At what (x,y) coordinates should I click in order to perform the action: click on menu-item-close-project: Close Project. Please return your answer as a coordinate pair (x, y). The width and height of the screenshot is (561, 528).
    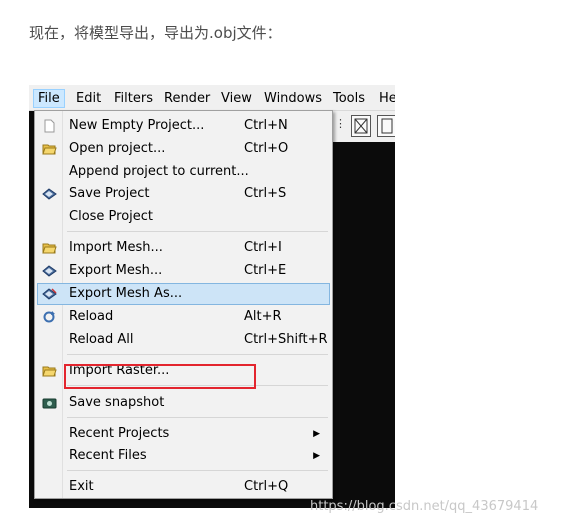
    Looking at the image, I should click on (183, 217).